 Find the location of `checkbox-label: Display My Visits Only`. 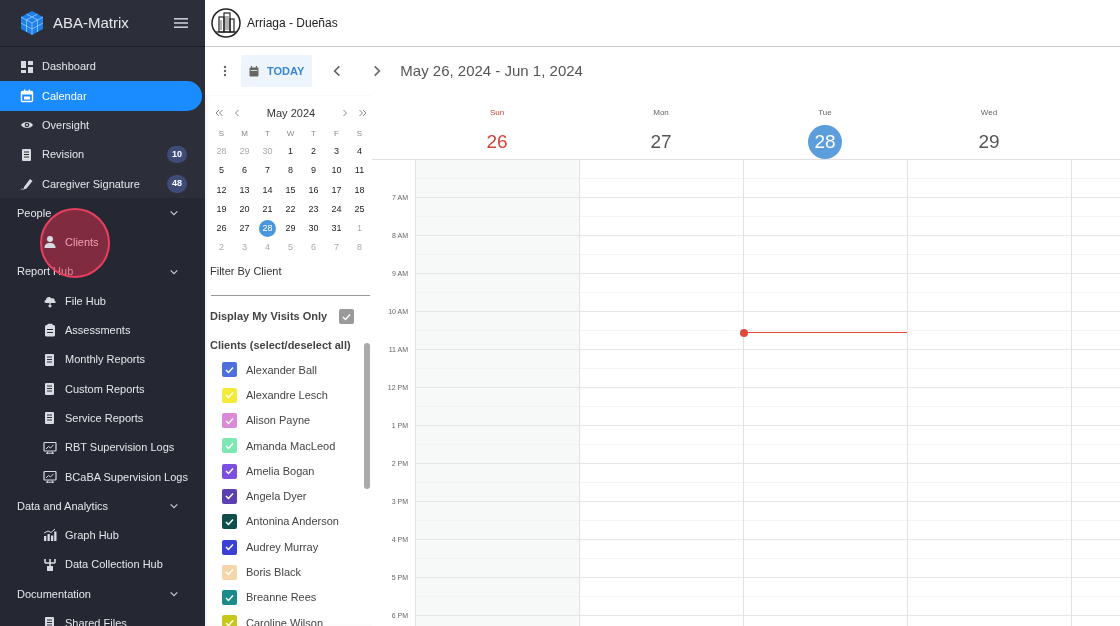

checkbox-label: Display My Visits Only is located at coordinates (269, 317).